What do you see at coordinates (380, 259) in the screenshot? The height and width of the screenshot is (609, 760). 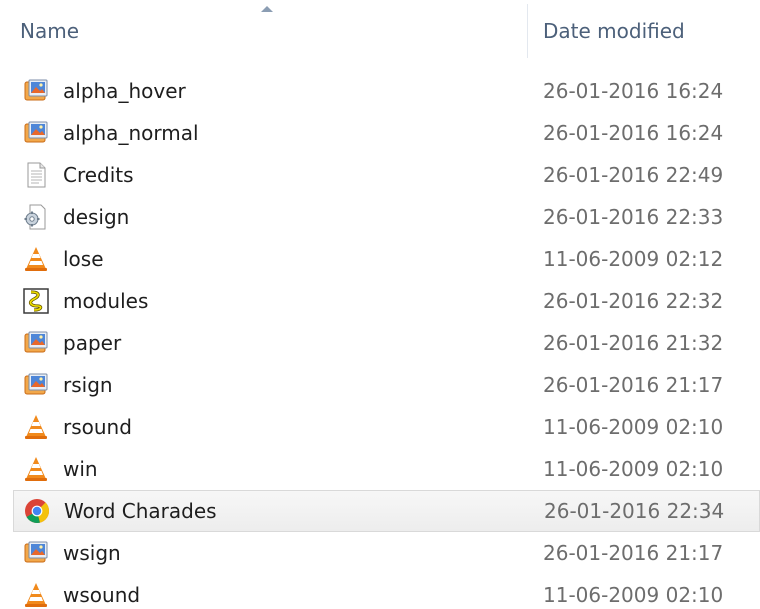 I see `file-row: lose 11-06-2009 02:12` at bounding box center [380, 259].